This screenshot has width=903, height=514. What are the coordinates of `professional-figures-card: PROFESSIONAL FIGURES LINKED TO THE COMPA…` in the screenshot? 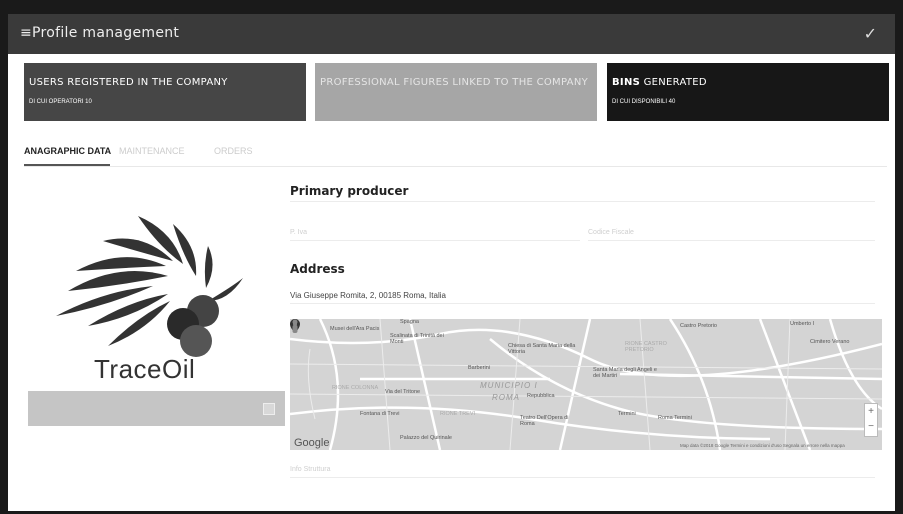 It's located at (456, 92).